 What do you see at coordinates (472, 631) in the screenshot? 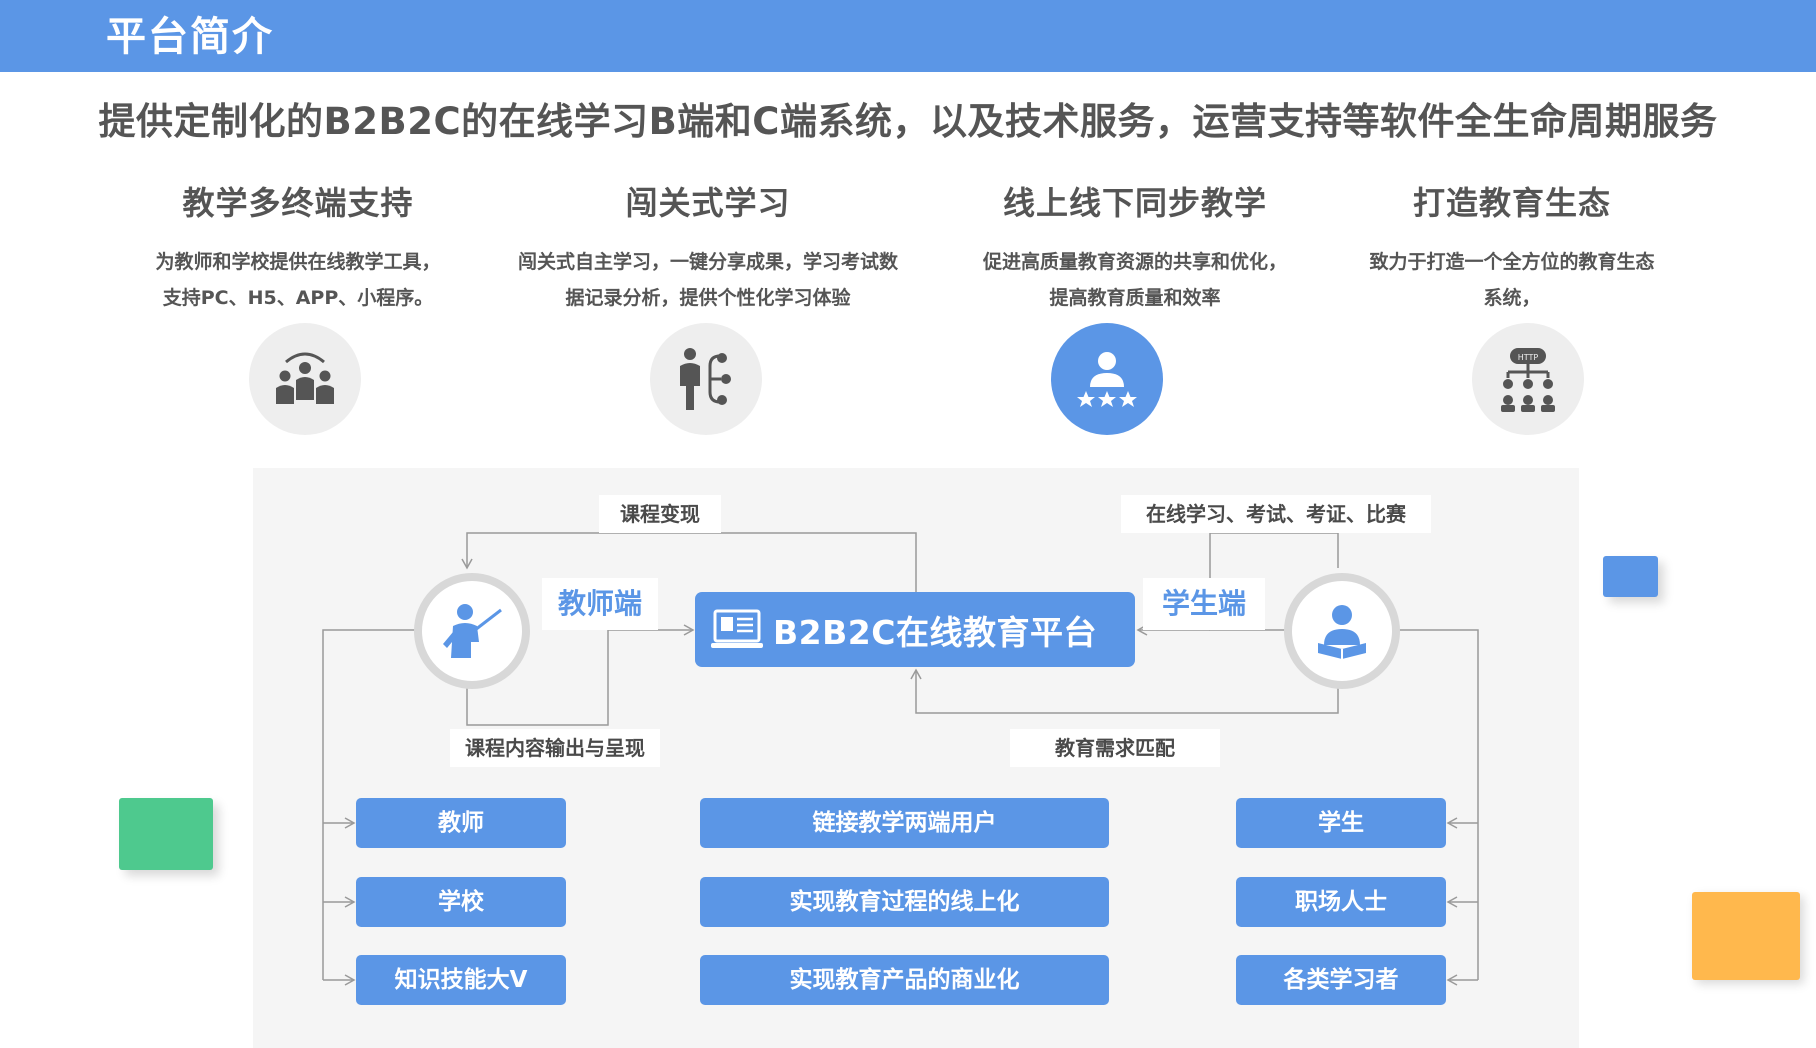
I see `teacher-icon` at bounding box center [472, 631].